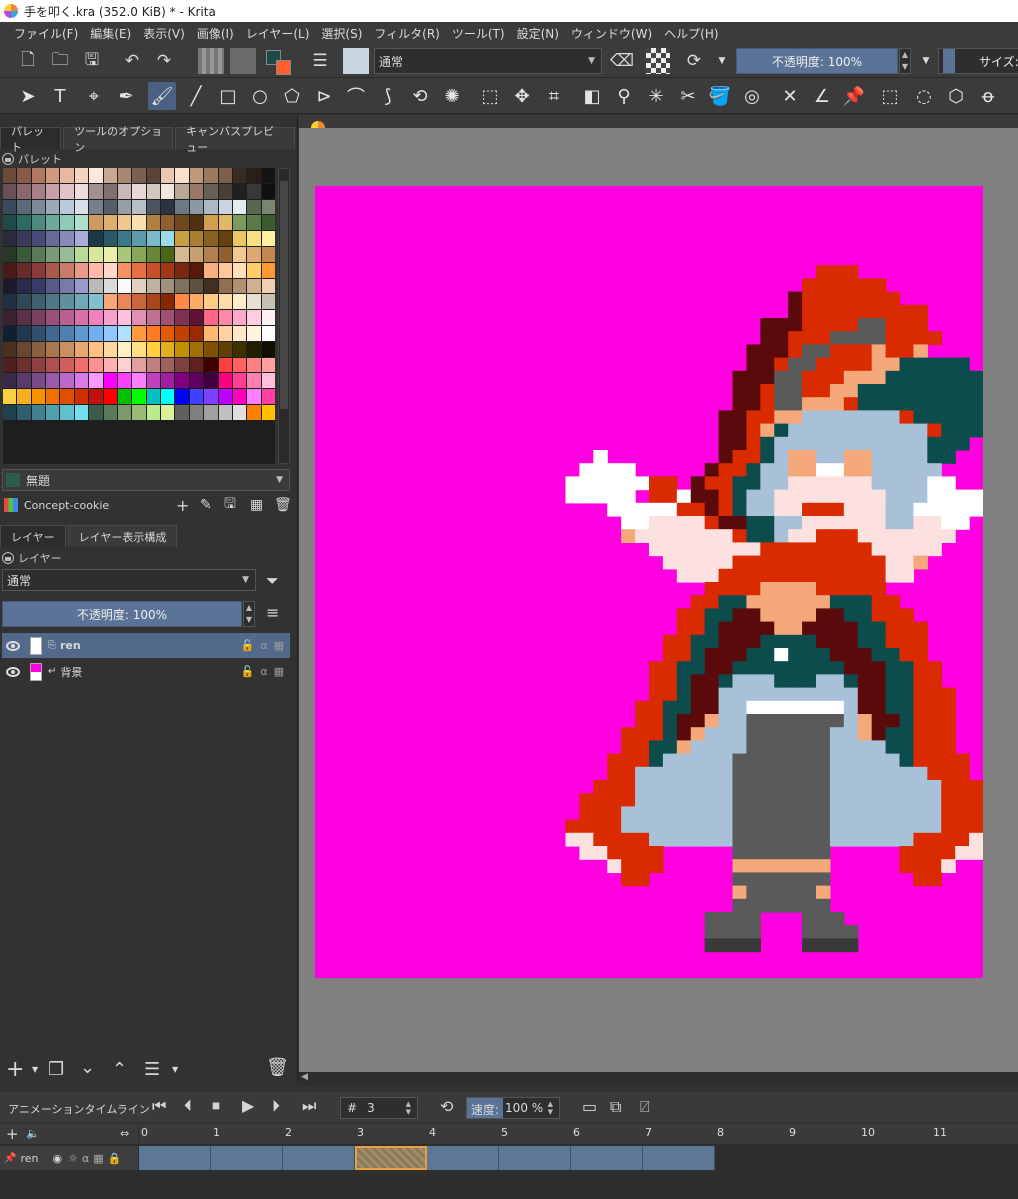 The width and height of the screenshot is (1018, 1199). Describe the element at coordinates (283, 67) in the screenshot. I see `background-color` at that location.